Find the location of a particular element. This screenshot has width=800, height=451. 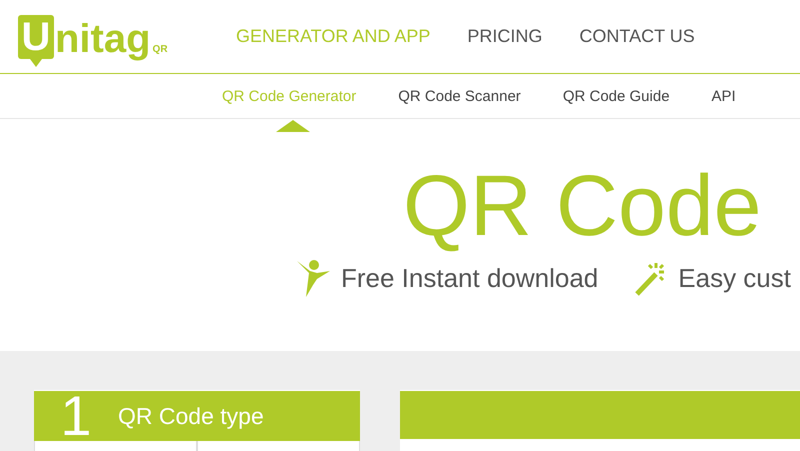

subnav-link: QR Code Guide is located at coordinates (616, 96).